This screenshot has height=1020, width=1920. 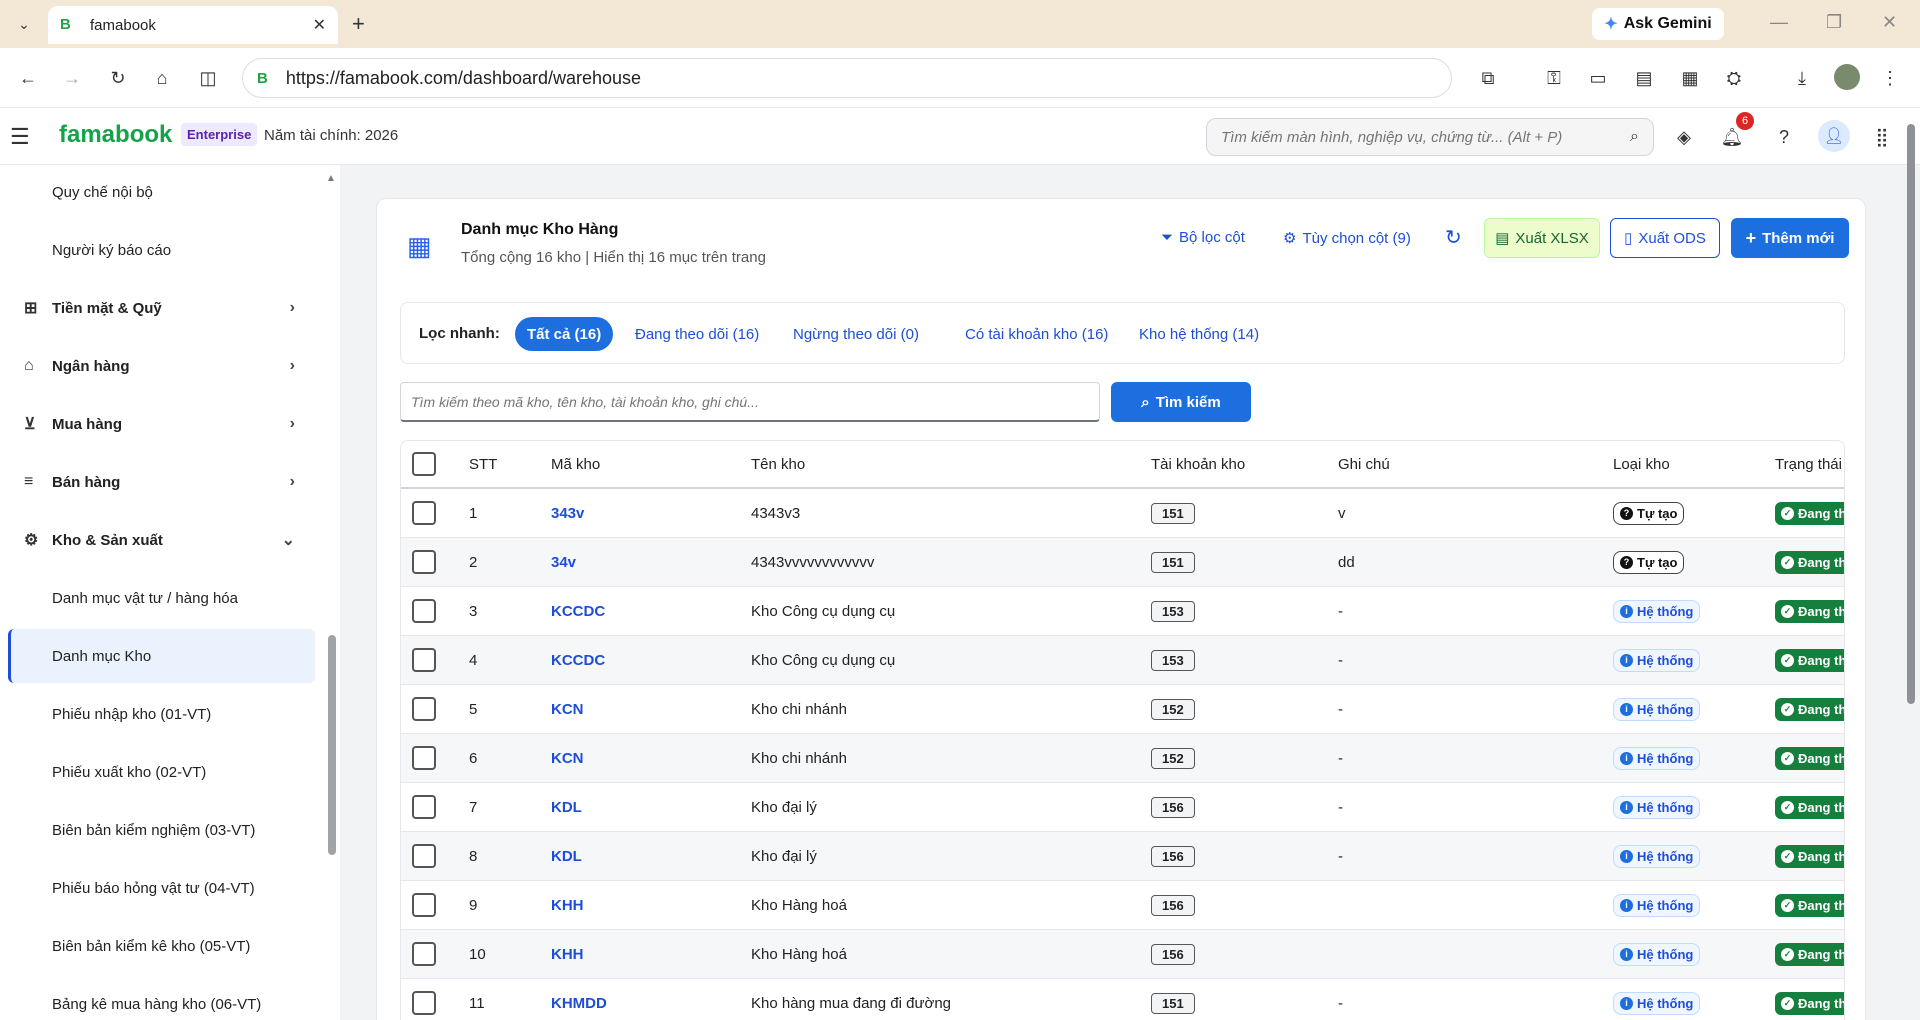 I want to click on sidebar-item-purchase-list: Bảng kê mua hàng kho (06-VT), so click(x=161, y=998).